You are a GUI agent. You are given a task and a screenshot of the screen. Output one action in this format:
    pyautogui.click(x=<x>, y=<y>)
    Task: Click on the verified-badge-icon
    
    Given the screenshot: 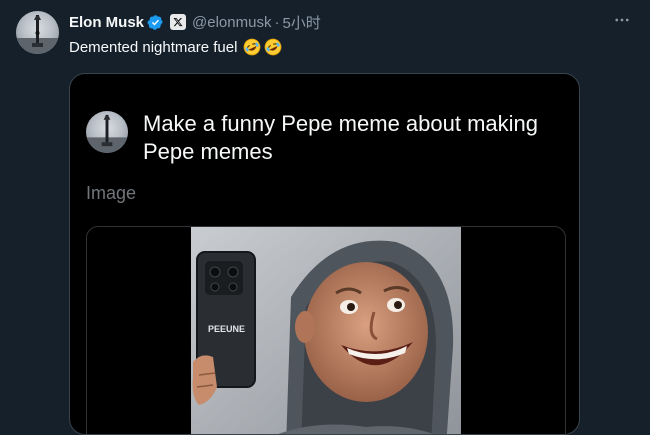 What is the action you would take?
    pyautogui.click(x=155, y=22)
    